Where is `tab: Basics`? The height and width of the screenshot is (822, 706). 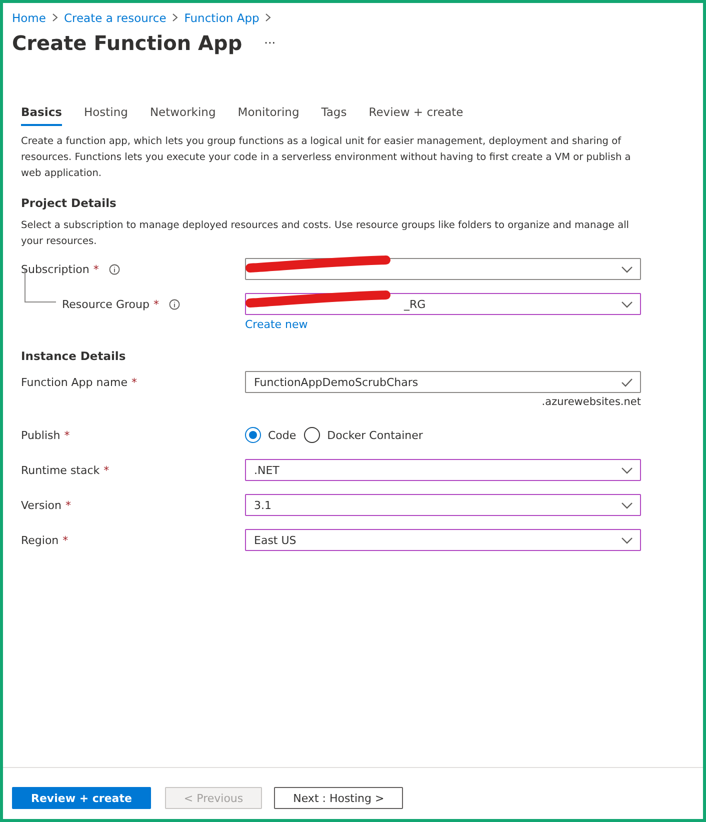 tab: Basics is located at coordinates (41, 113).